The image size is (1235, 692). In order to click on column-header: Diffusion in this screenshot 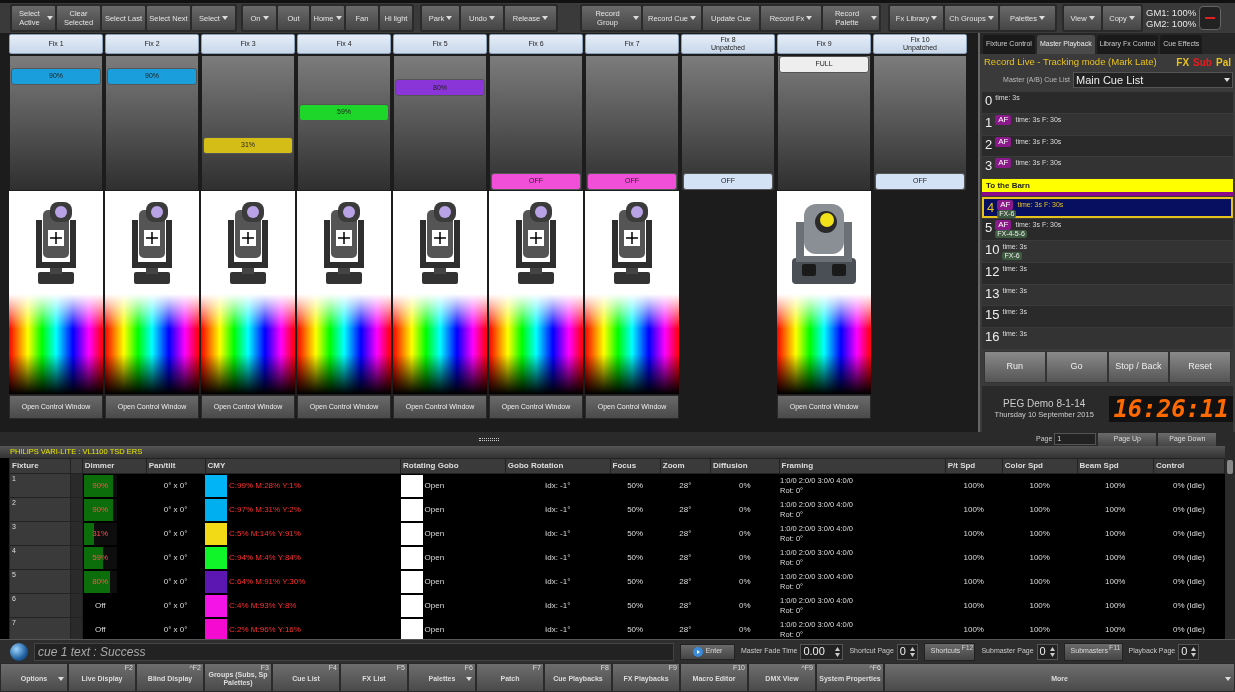, I will do `click(745, 466)`.